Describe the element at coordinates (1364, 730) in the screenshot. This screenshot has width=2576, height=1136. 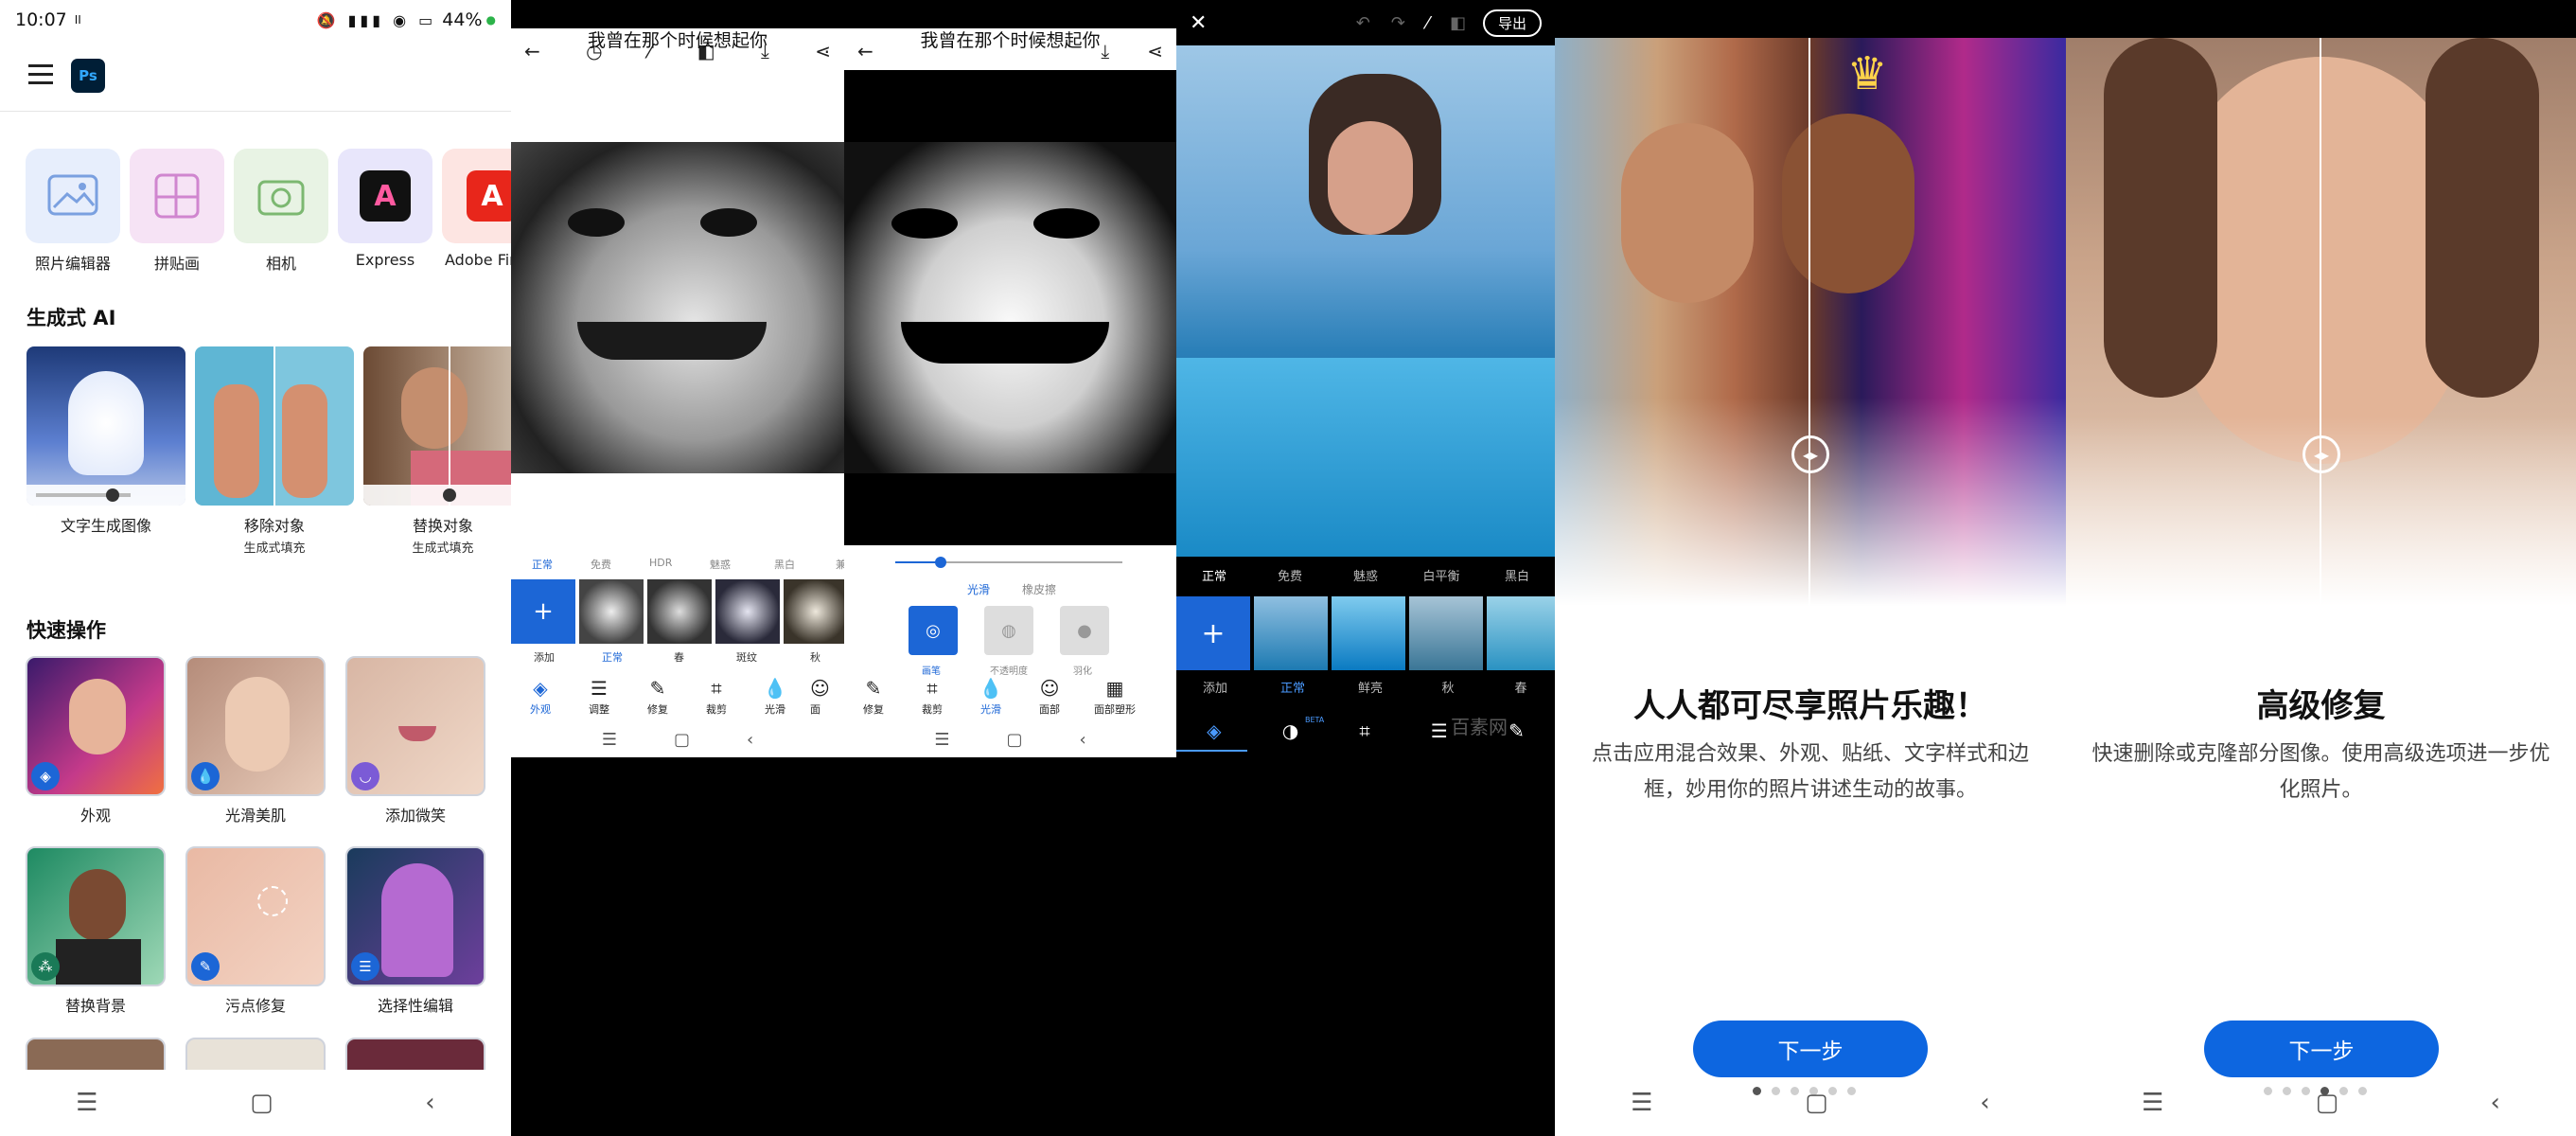
I see `crop-icon: ⌗` at that location.